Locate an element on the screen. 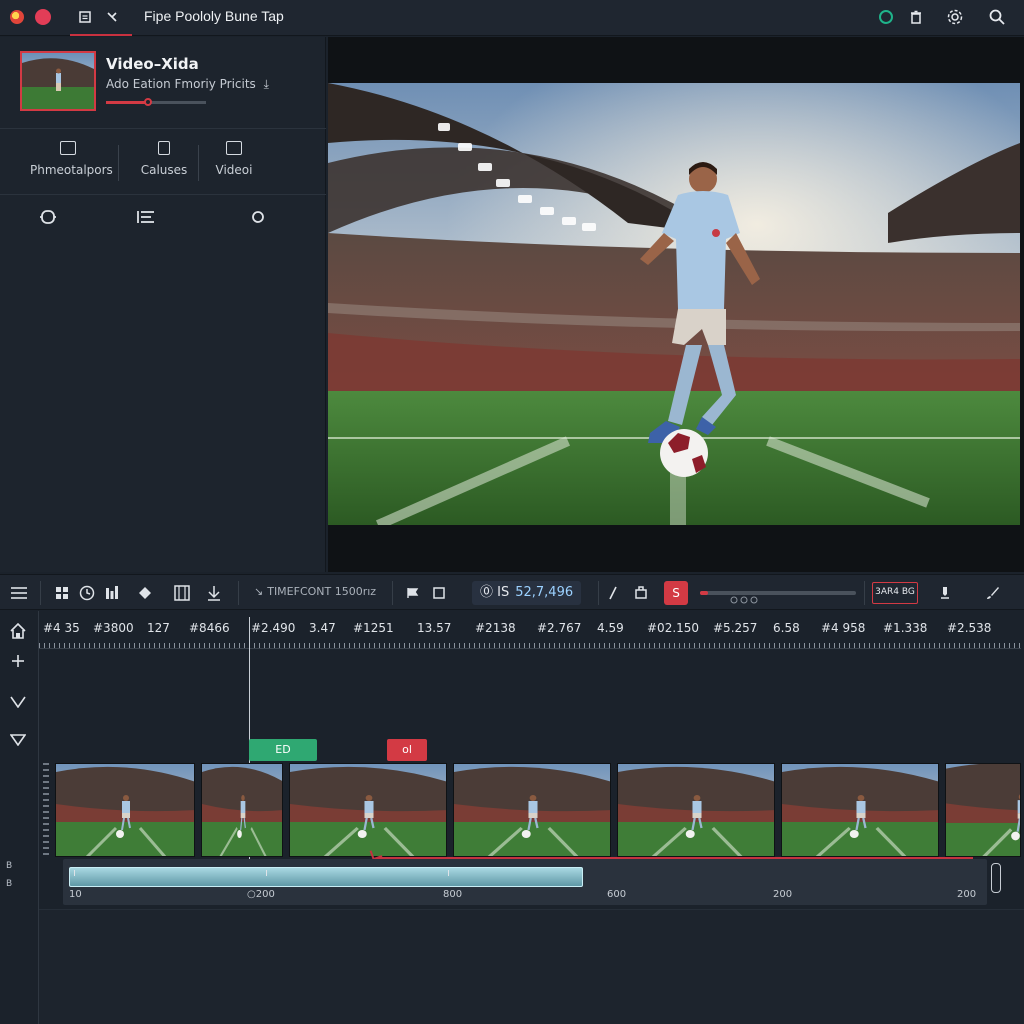  ruler-ticks is located at coordinates (530, 645).